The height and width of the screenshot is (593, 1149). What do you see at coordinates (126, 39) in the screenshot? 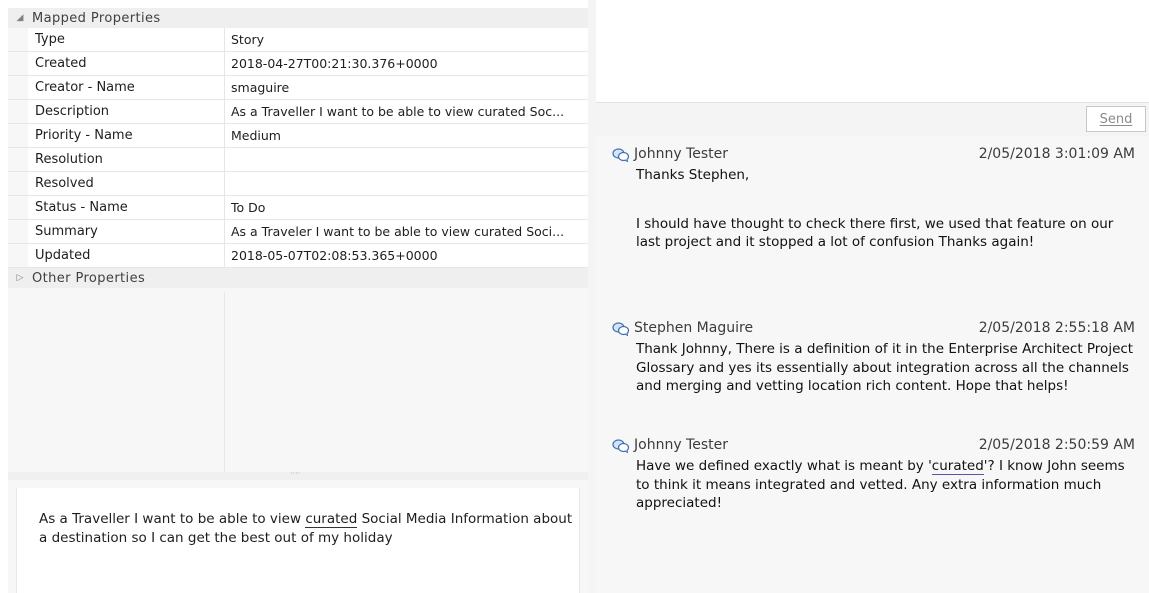
I see `property-name: Type` at bounding box center [126, 39].